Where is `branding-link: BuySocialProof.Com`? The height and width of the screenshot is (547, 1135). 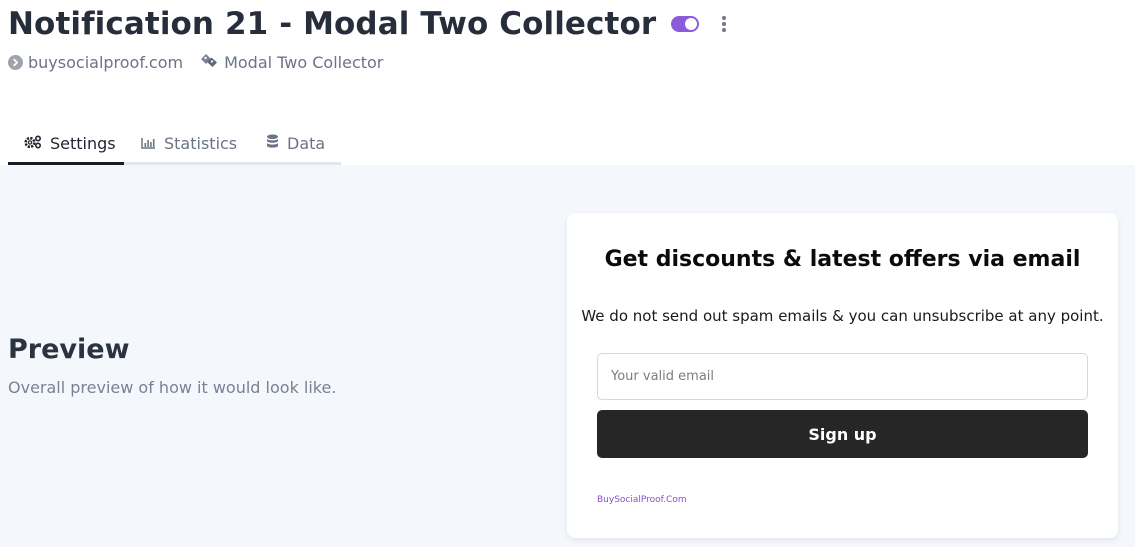 branding-link: BuySocialProof.Com is located at coordinates (642, 500).